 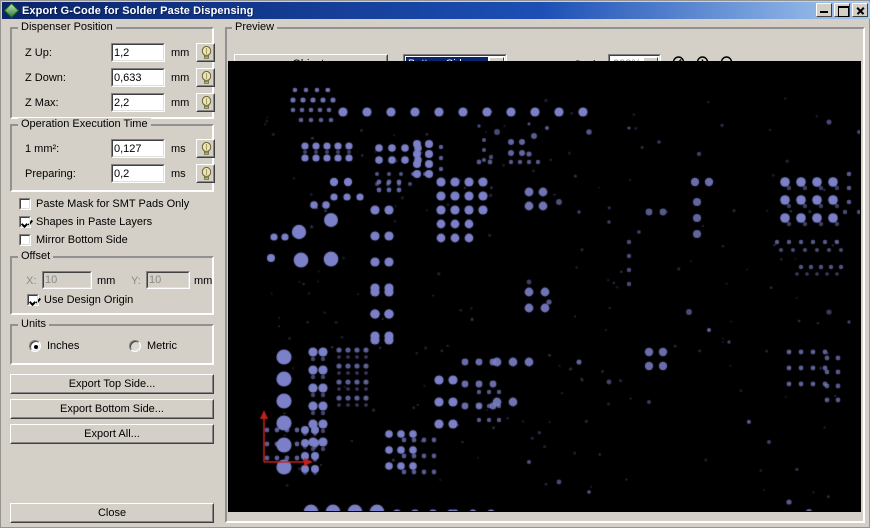 I want to click on offset-y-input, so click(x=168, y=280).